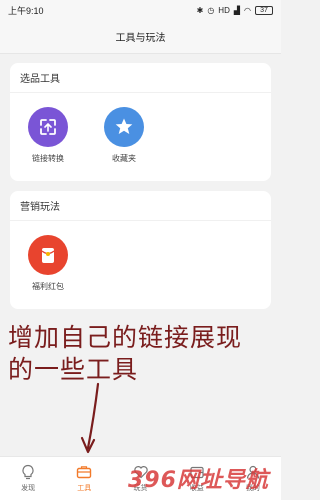 This screenshot has width=320, height=500. Describe the element at coordinates (140, 206) in the screenshot. I see `card-title: 营销玩法` at that location.